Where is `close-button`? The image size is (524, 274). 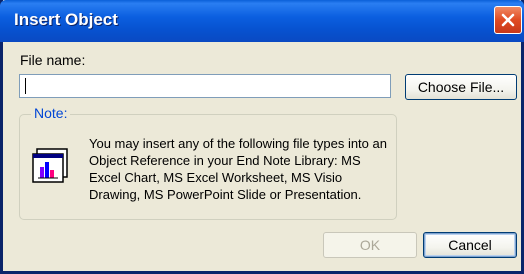
close-button is located at coordinates (508, 20).